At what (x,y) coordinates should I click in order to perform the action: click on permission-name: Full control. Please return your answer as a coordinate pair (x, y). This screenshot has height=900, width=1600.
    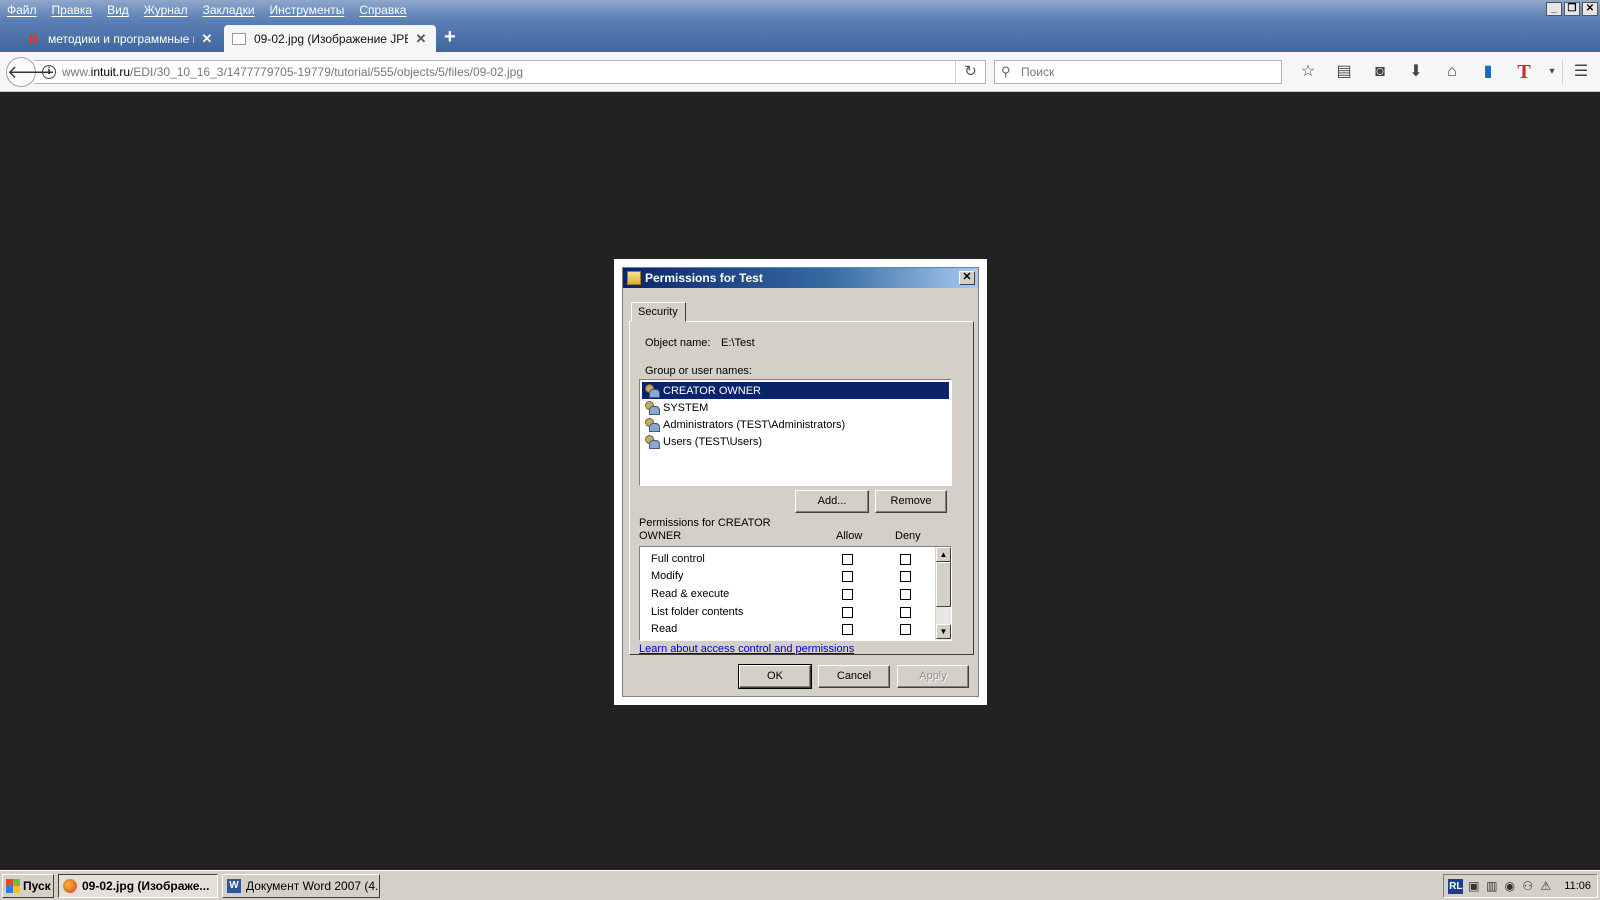
    Looking at the image, I should click on (678, 559).